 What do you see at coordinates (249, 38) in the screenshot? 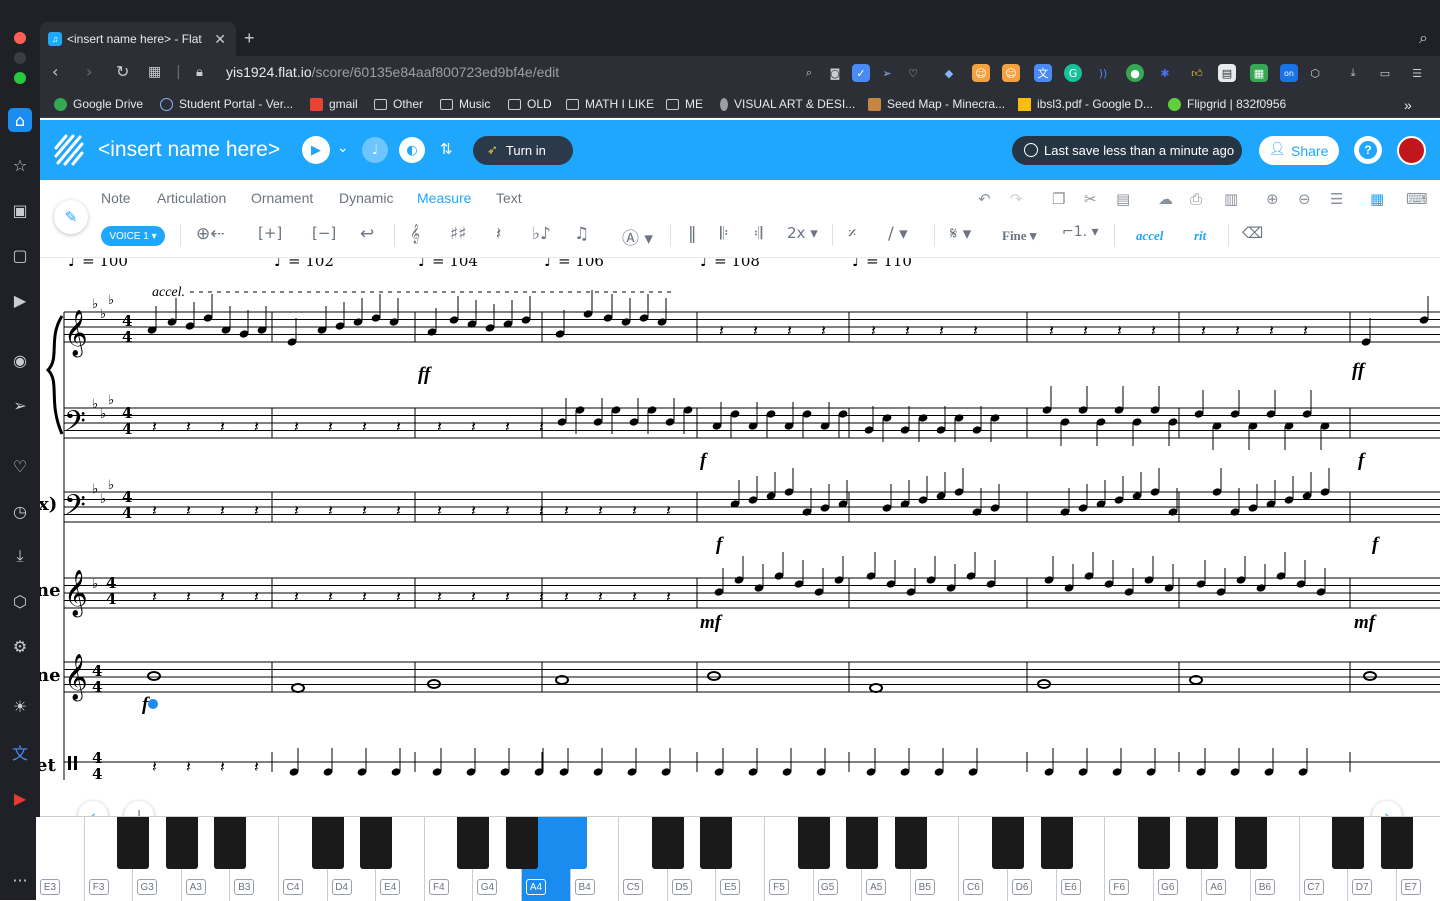
I see `new-tab-icon: +` at bounding box center [249, 38].